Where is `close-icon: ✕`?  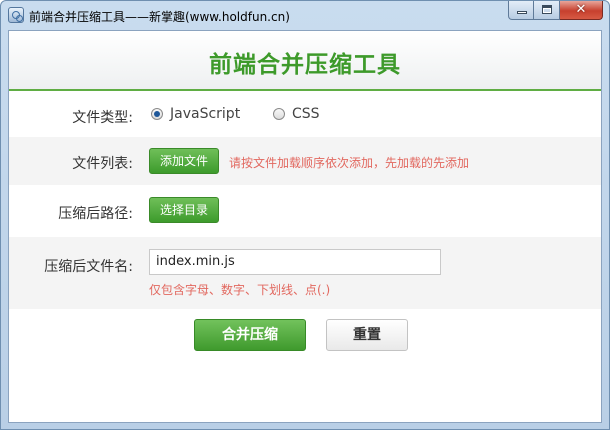 close-icon: ✕ is located at coordinates (581, 9).